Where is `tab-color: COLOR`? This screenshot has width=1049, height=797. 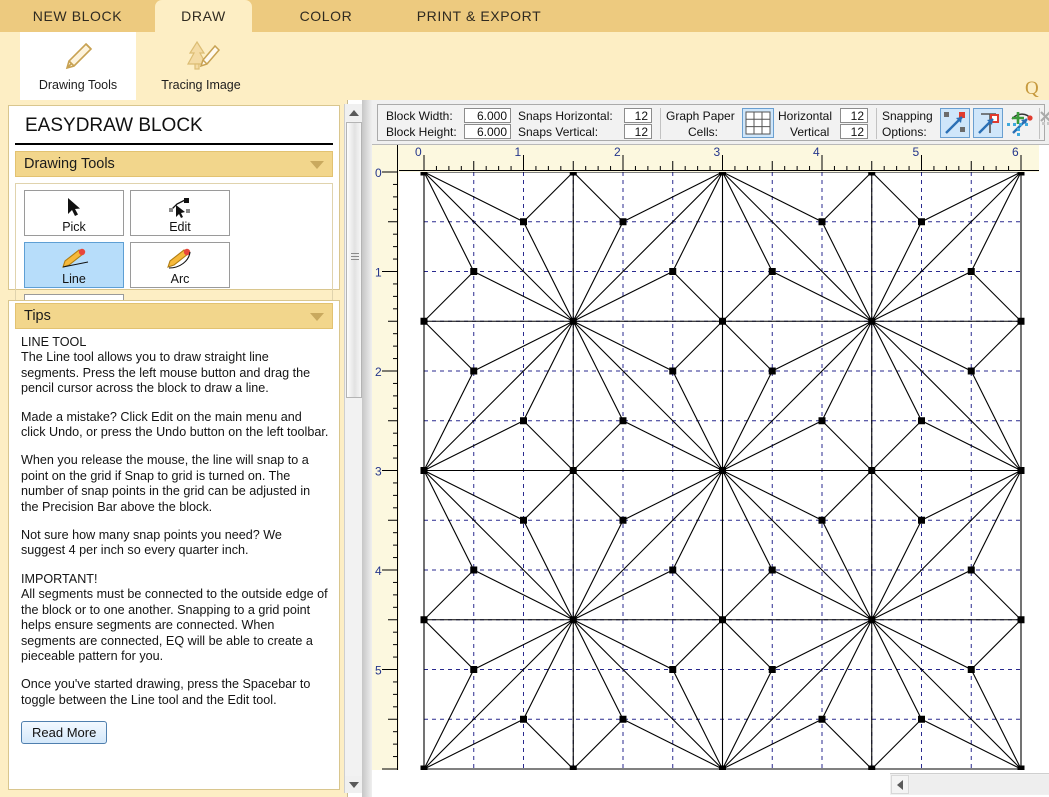
tab-color: COLOR is located at coordinates (326, 16).